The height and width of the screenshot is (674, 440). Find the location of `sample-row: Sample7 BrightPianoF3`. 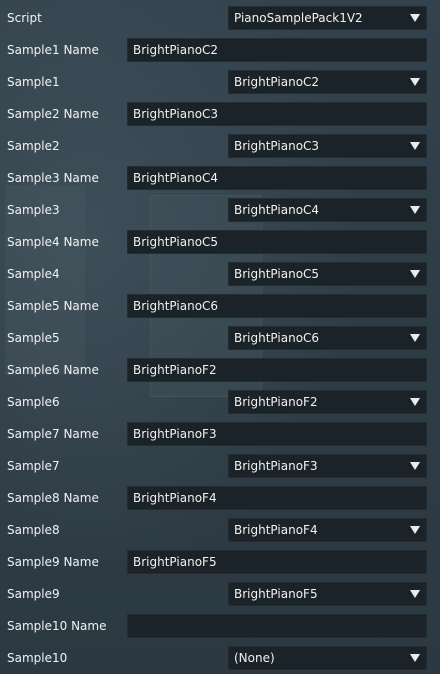

sample-row: Sample7 BrightPianoF3 is located at coordinates (220, 466).